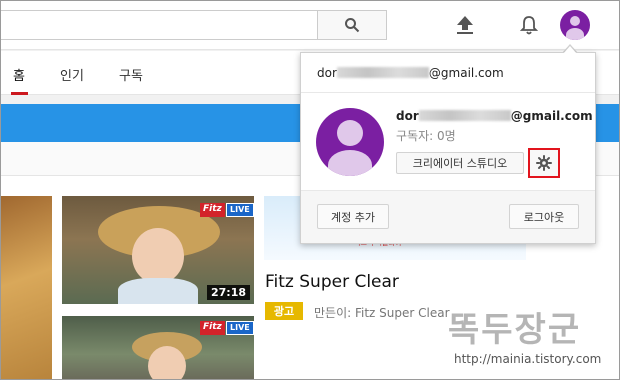  I want to click on watermark-url: http://mainia.tistory.com, so click(528, 359).